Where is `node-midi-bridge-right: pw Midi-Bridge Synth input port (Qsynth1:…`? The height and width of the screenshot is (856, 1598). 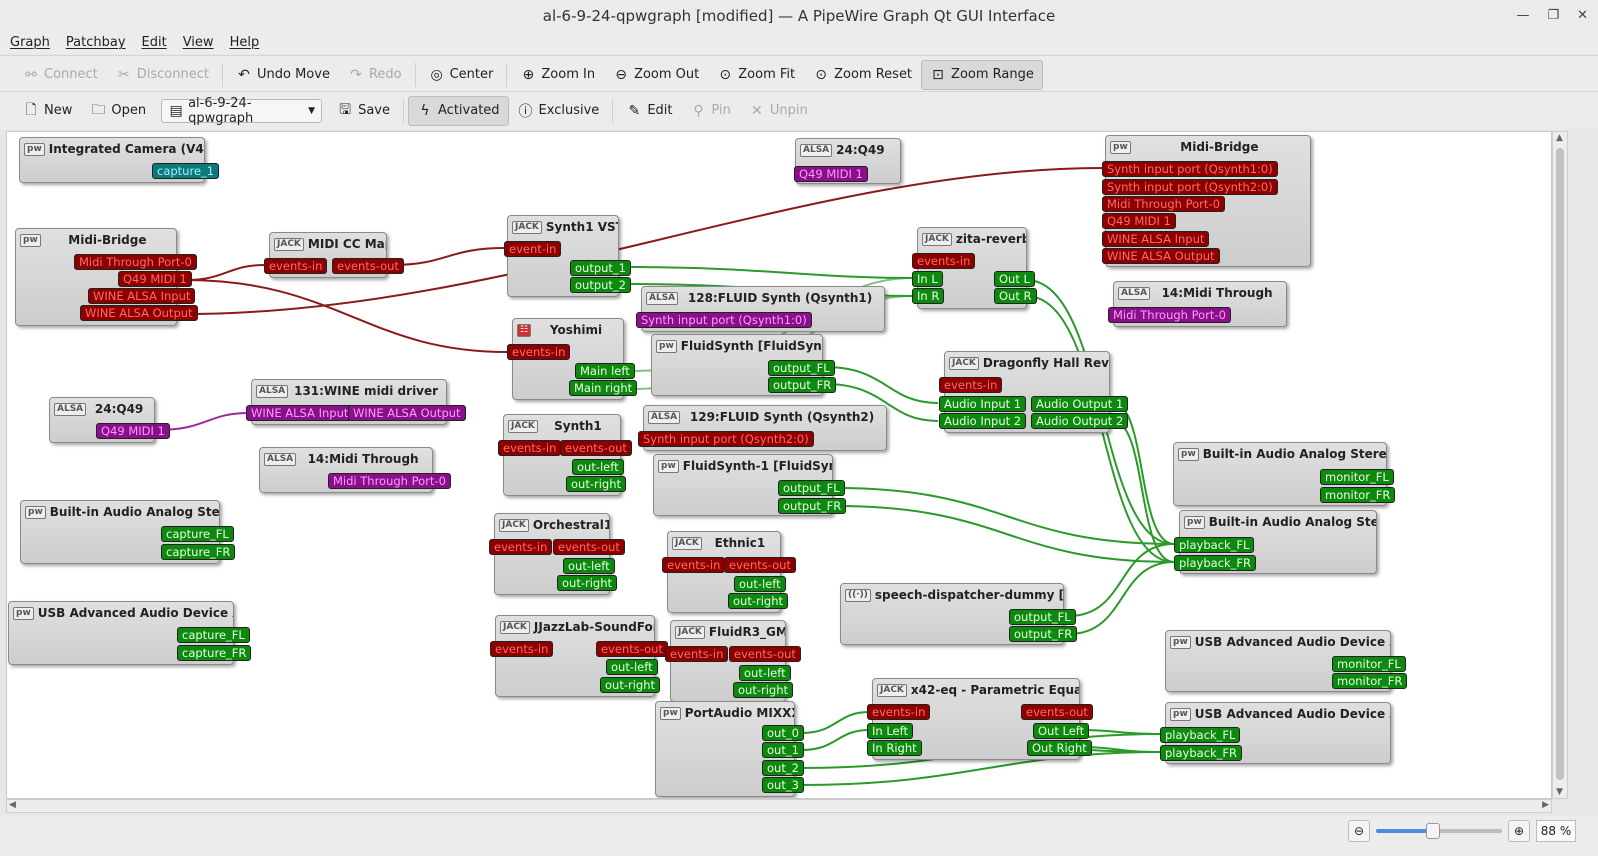 node-midi-bridge-right: pw Midi-Bridge Synth input port (Qsynth1:… is located at coordinates (1206, 201).